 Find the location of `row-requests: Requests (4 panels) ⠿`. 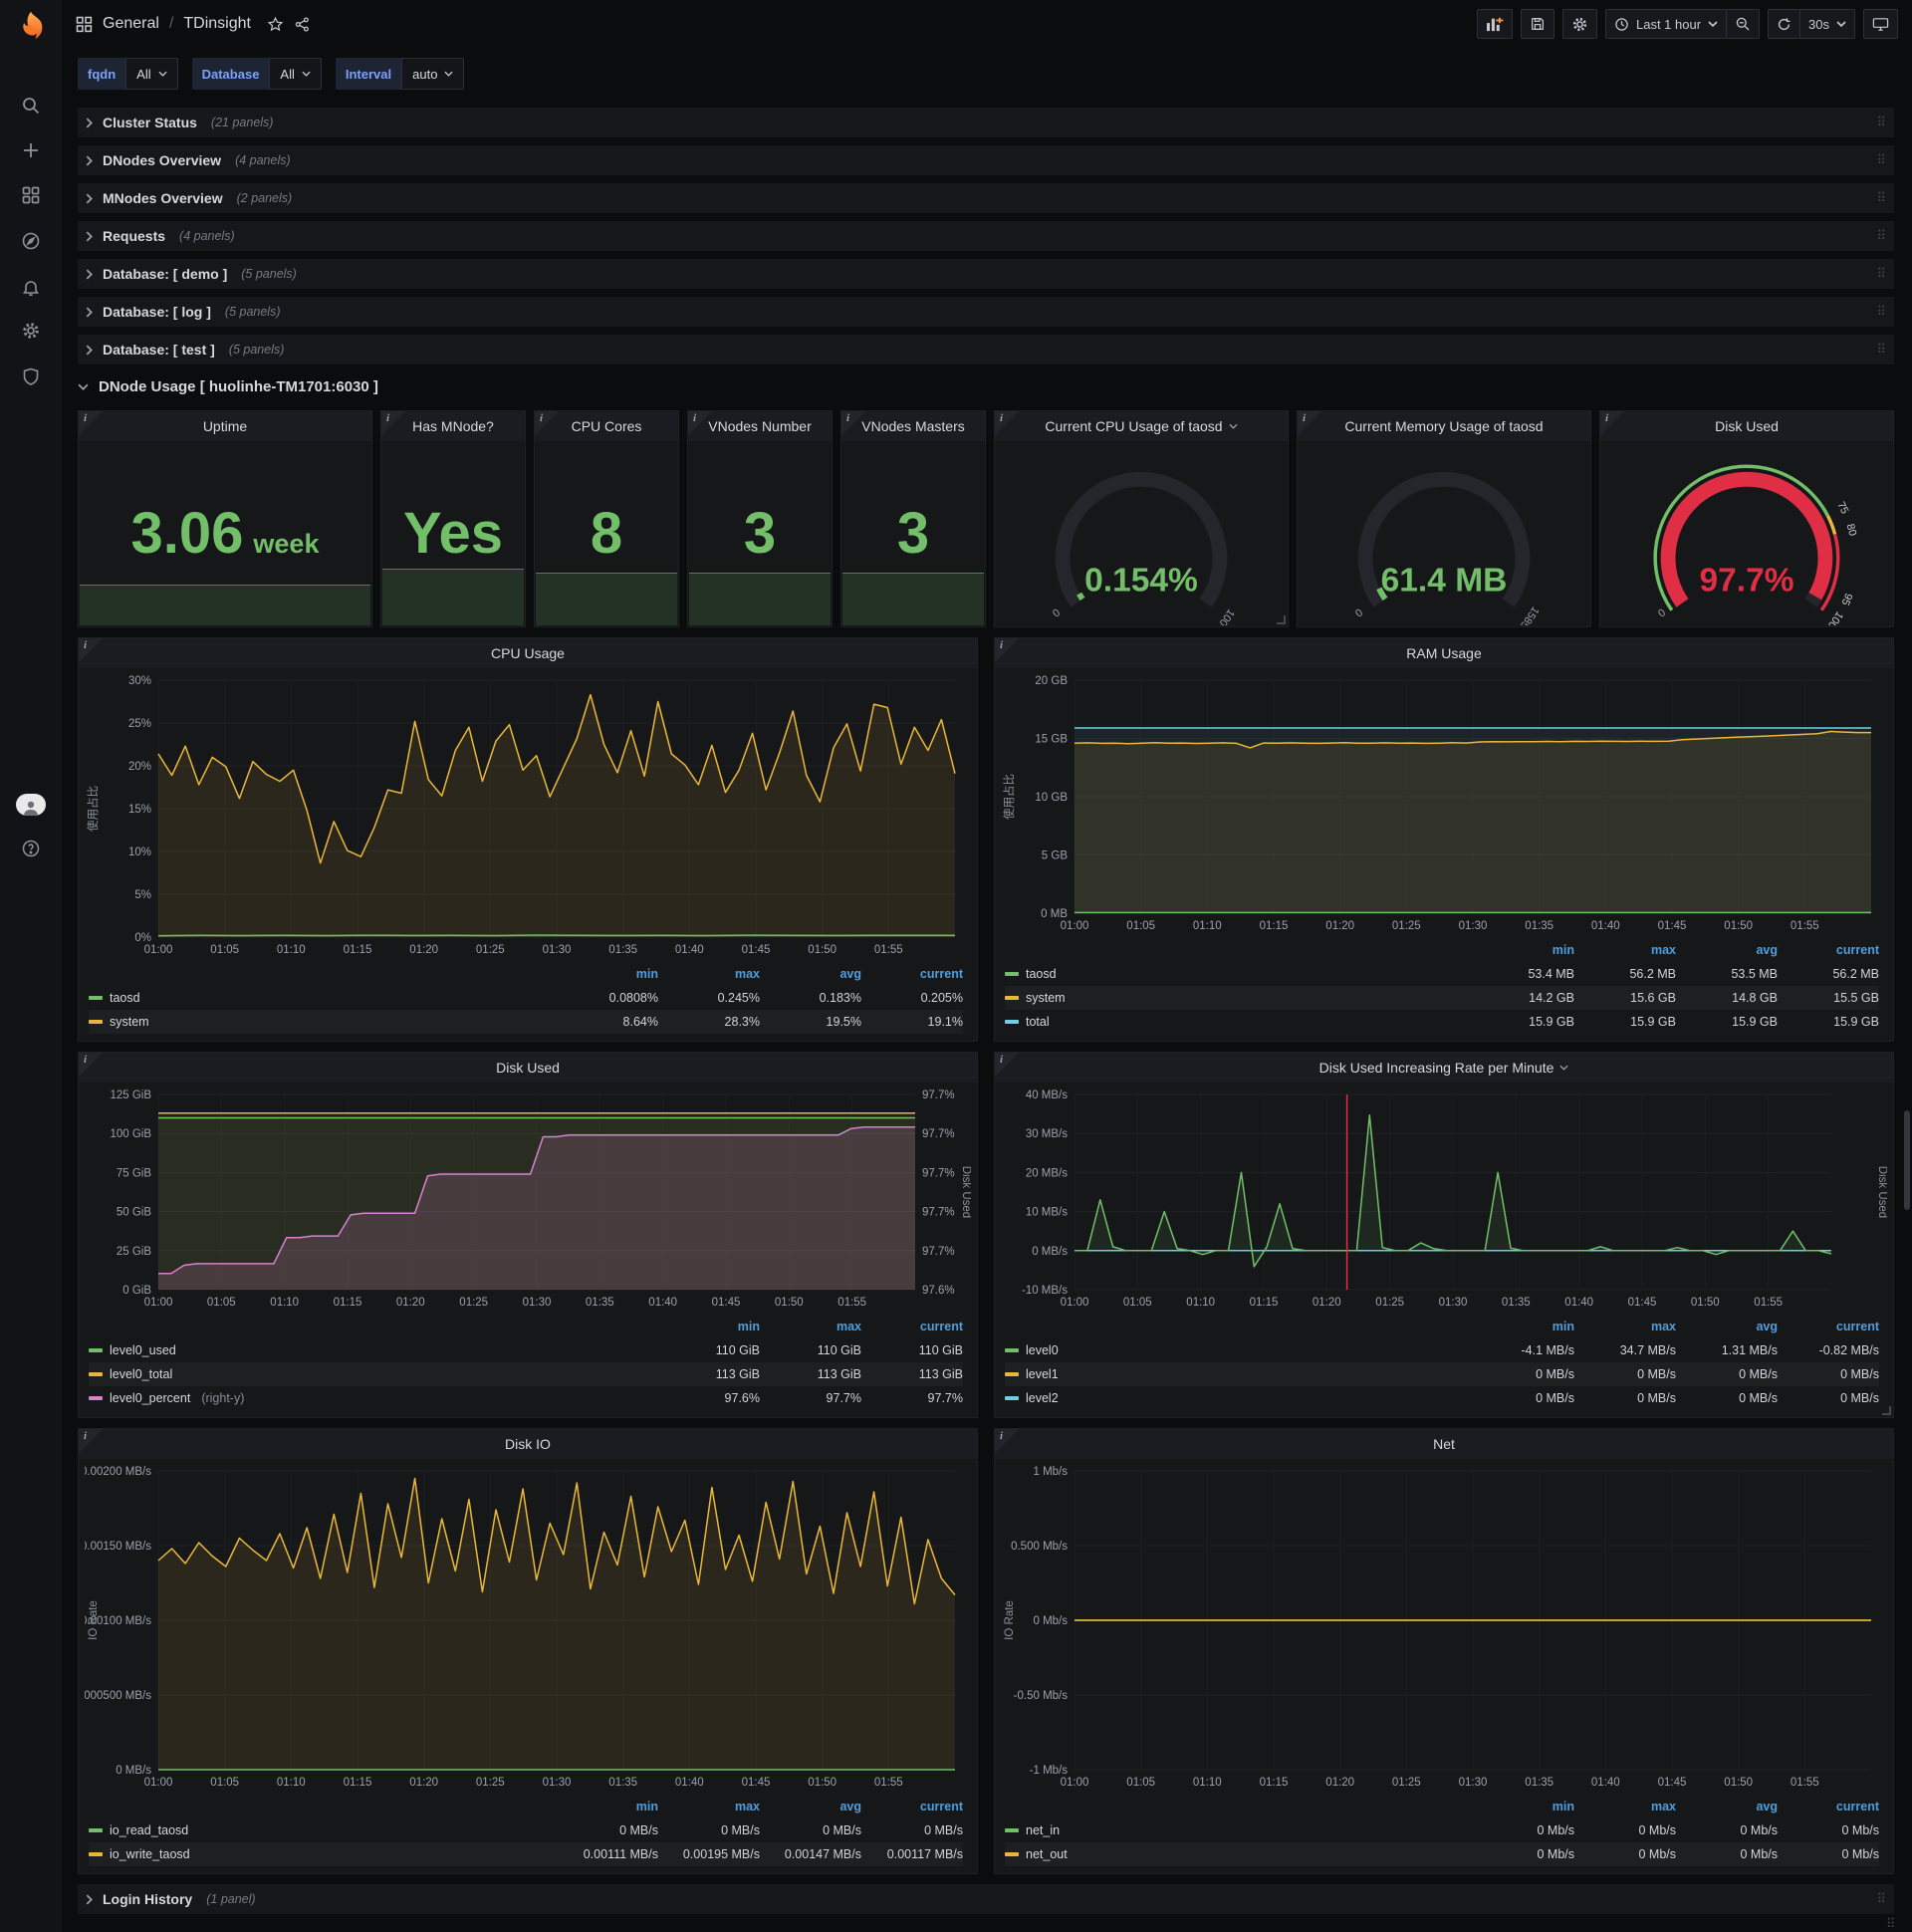

row-requests: Requests (4 panels) ⠿ is located at coordinates (986, 236).